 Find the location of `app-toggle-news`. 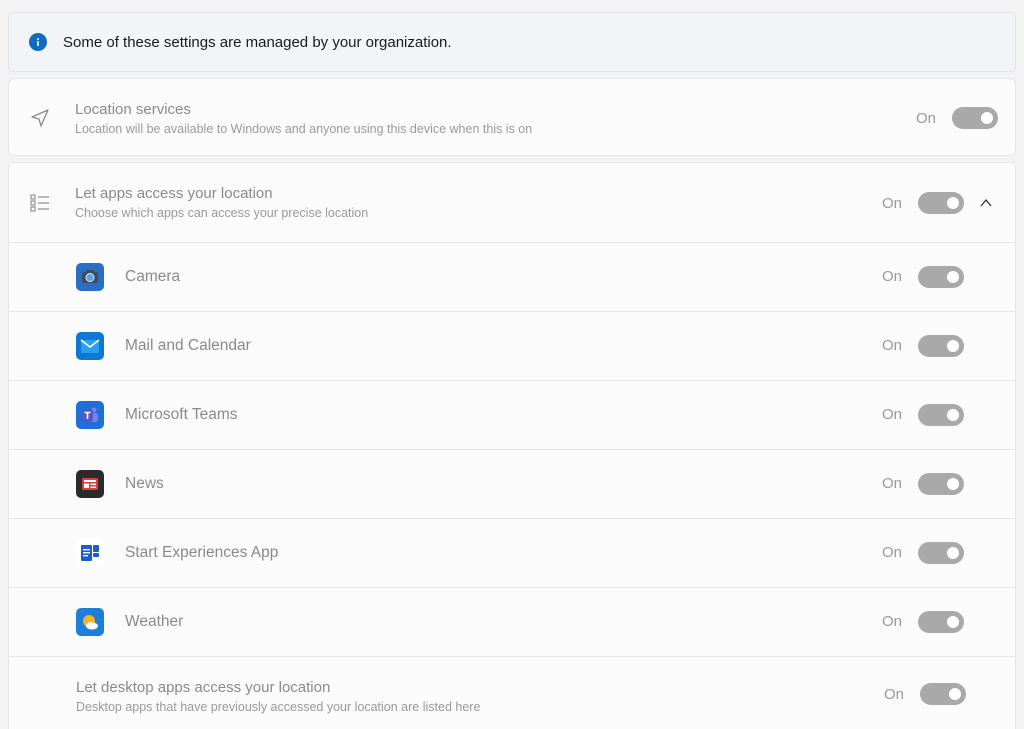

app-toggle-news is located at coordinates (941, 484).